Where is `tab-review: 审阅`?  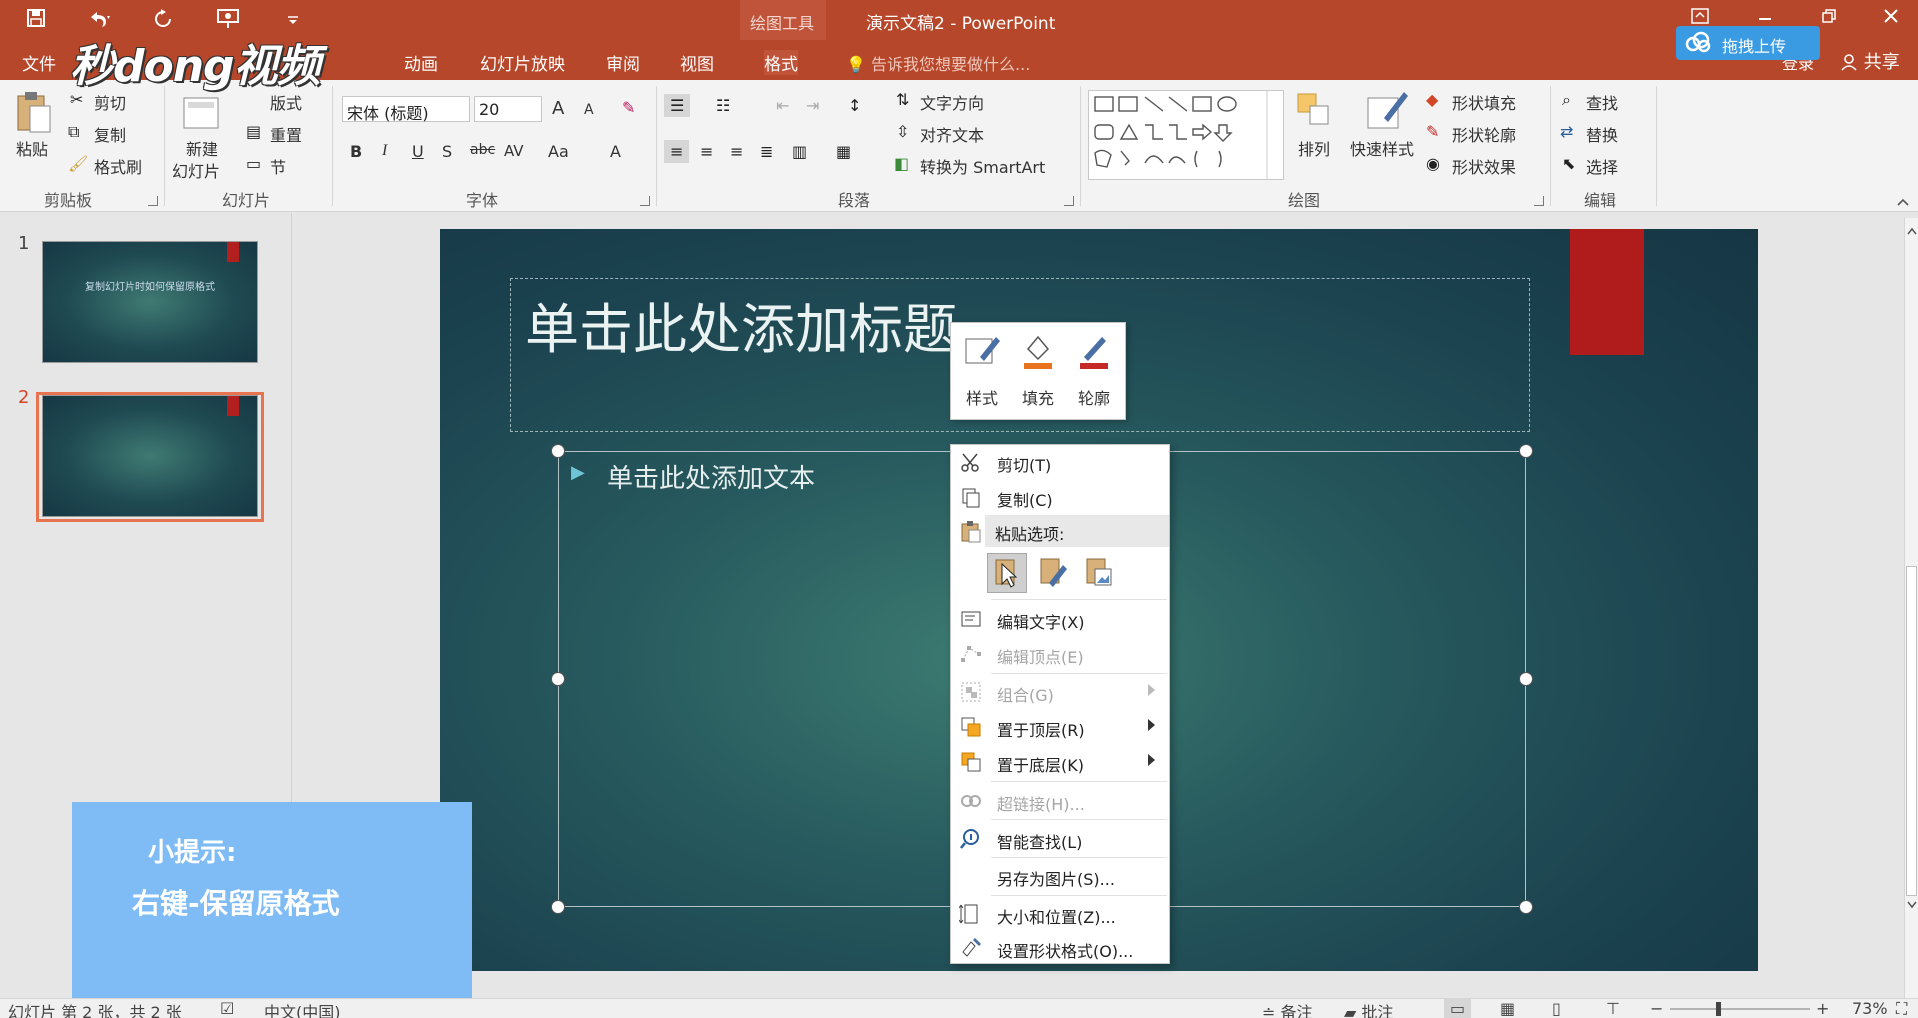
tab-review: 审阅 is located at coordinates (623, 62).